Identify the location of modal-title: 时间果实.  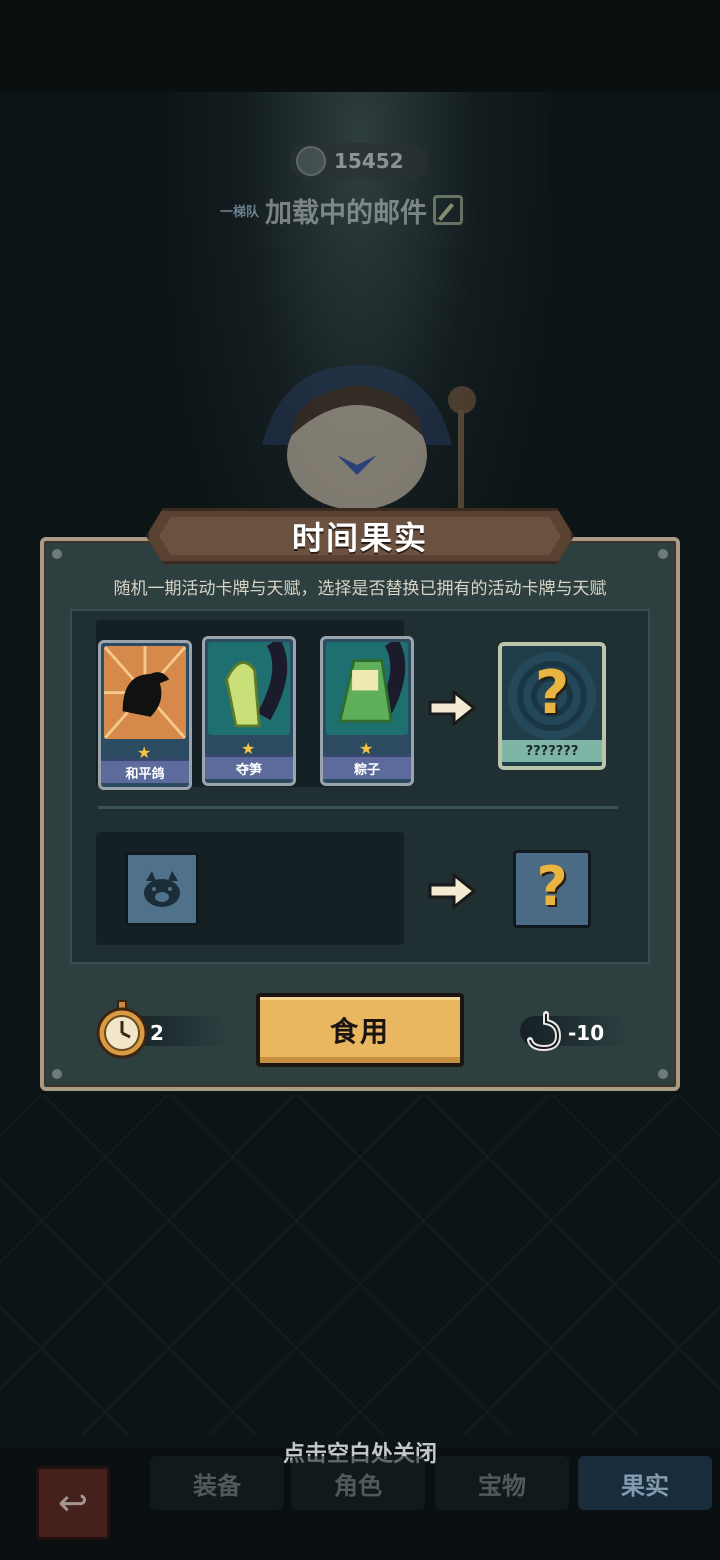
(359, 538).